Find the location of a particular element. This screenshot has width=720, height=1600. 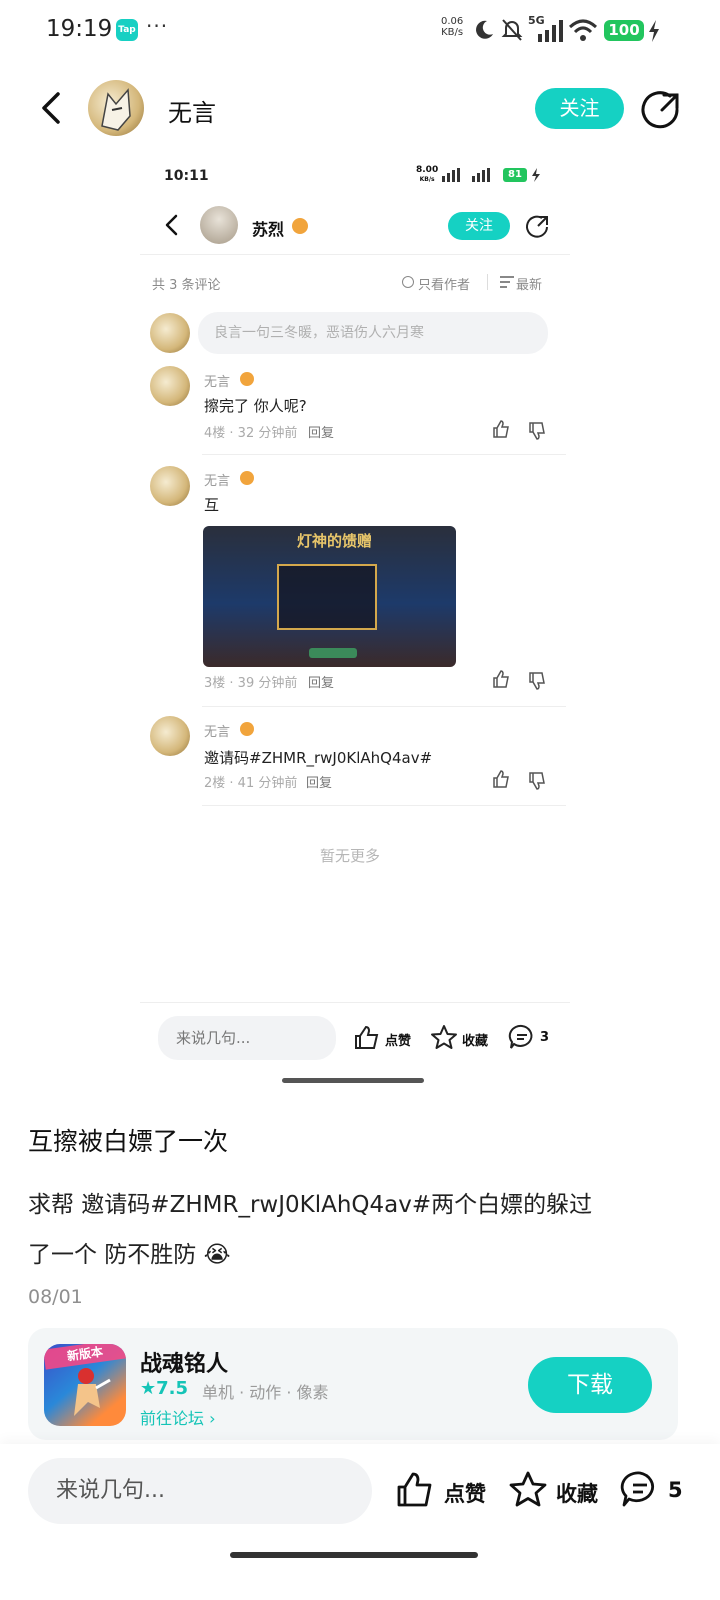

comments-button: 5 is located at coordinates (660, 1492).